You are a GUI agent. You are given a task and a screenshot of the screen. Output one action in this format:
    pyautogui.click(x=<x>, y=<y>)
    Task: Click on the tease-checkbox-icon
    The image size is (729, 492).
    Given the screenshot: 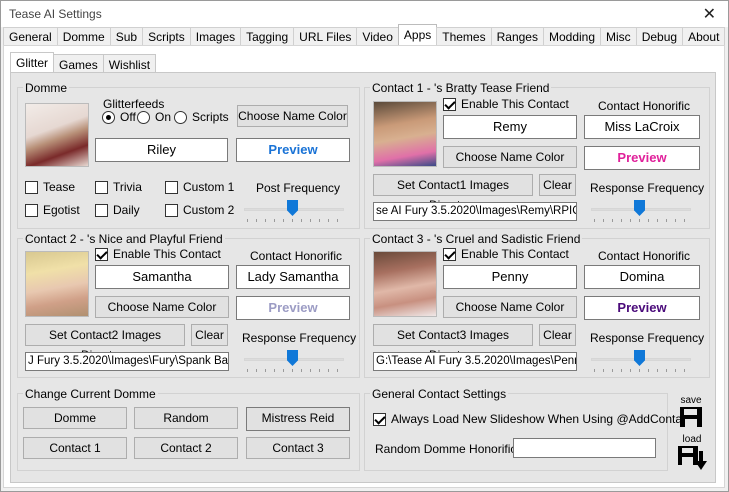 What is the action you would take?
    pyautogui.click(x=31, y=187)
    